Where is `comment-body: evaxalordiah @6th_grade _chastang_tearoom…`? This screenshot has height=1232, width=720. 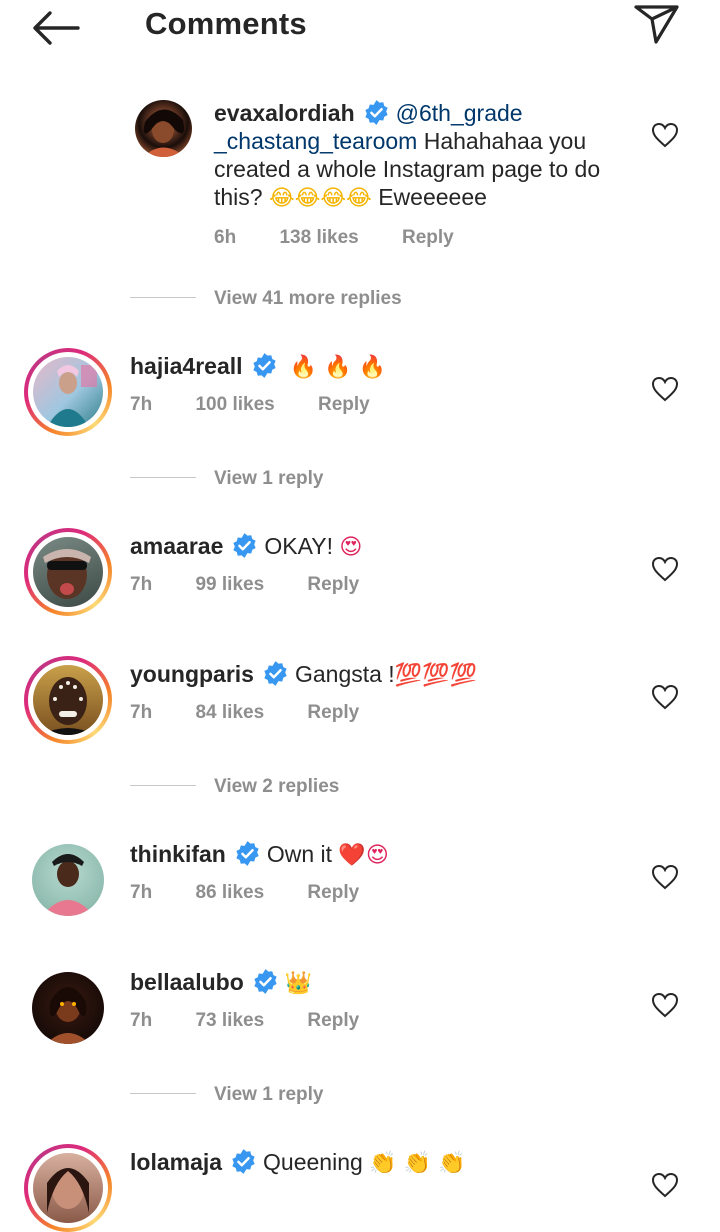 comment-body: evaxalordiah @6th_grade _chastang_tearoom… is located at coordinates (424, 174).